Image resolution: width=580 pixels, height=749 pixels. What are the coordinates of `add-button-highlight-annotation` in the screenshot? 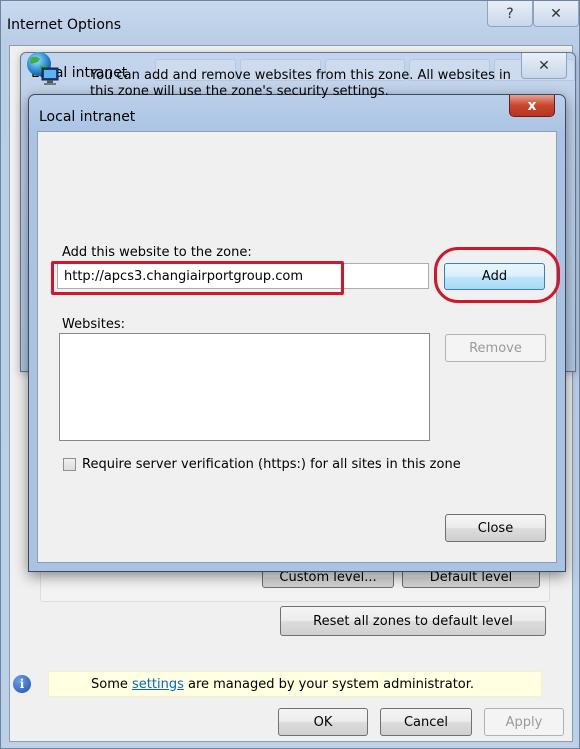 It's located at (497, 275).